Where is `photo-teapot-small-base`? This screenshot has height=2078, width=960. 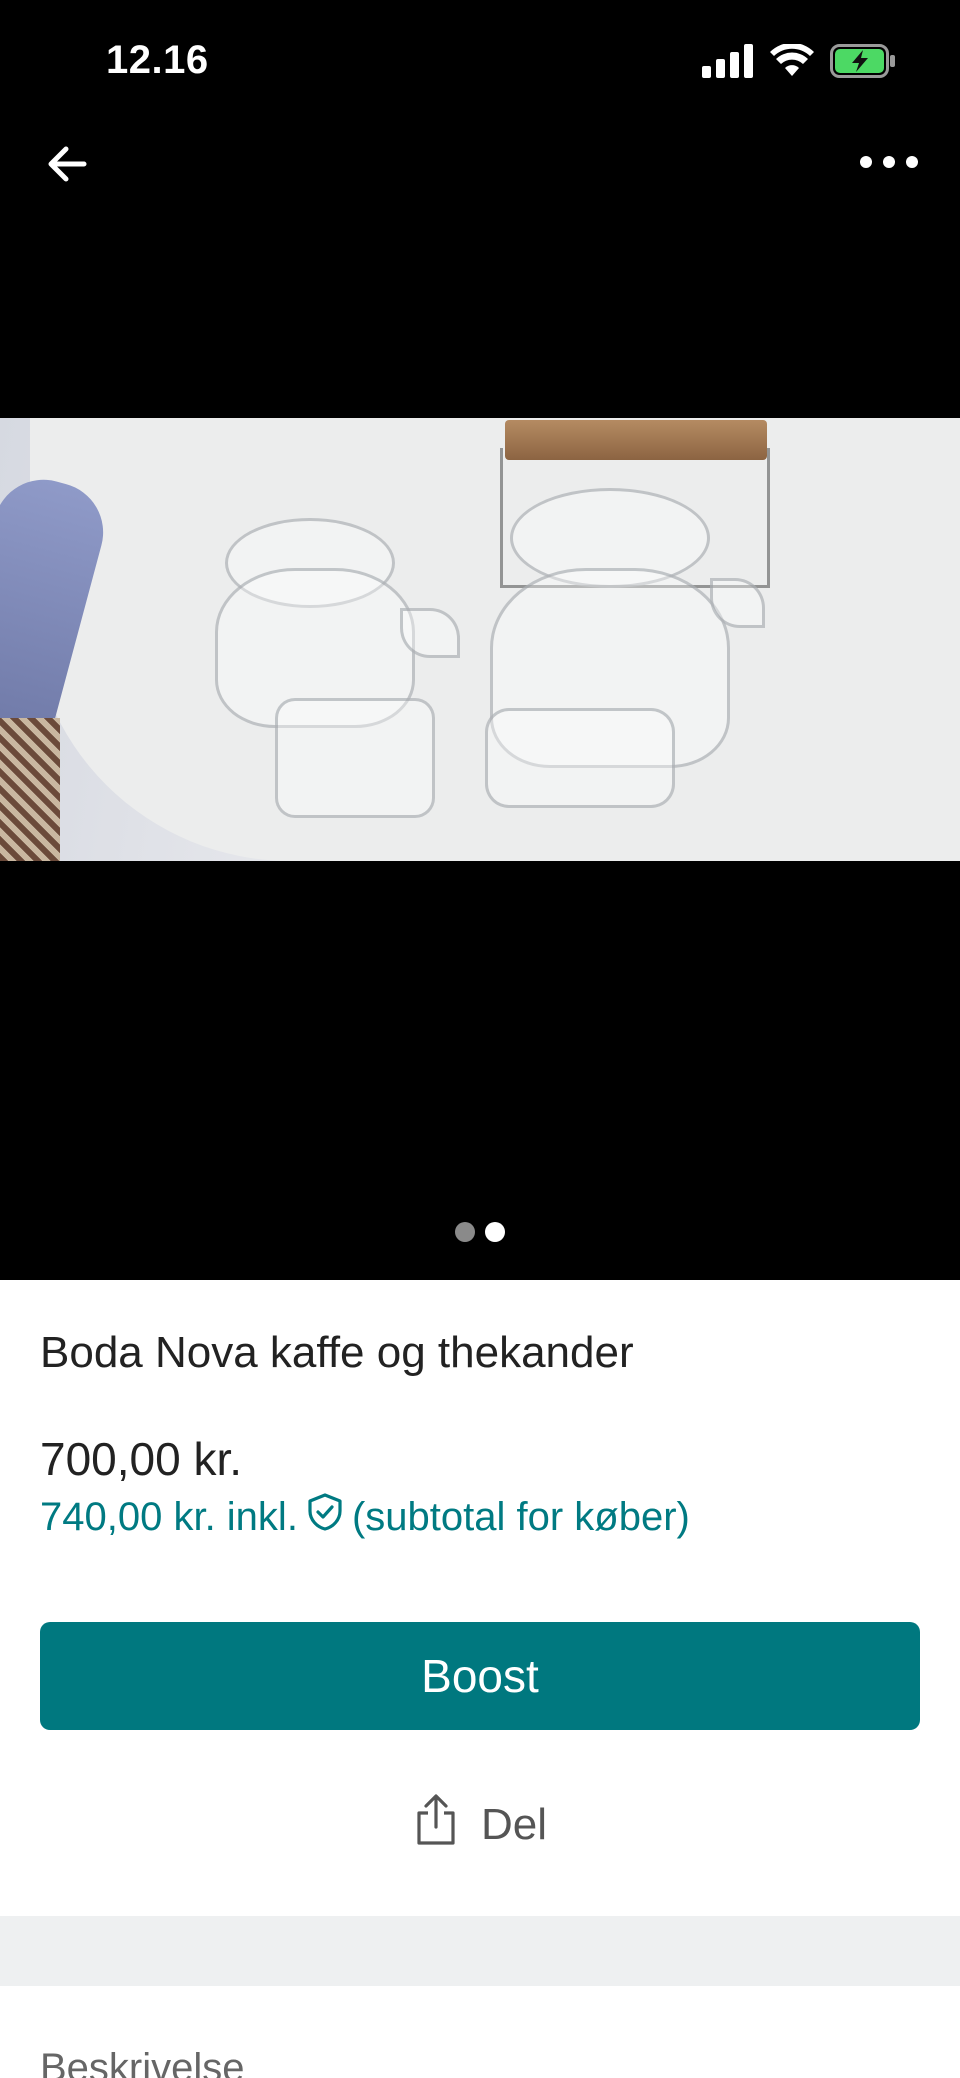
photo-teapot-small-base is located at coordinates (355, 758).